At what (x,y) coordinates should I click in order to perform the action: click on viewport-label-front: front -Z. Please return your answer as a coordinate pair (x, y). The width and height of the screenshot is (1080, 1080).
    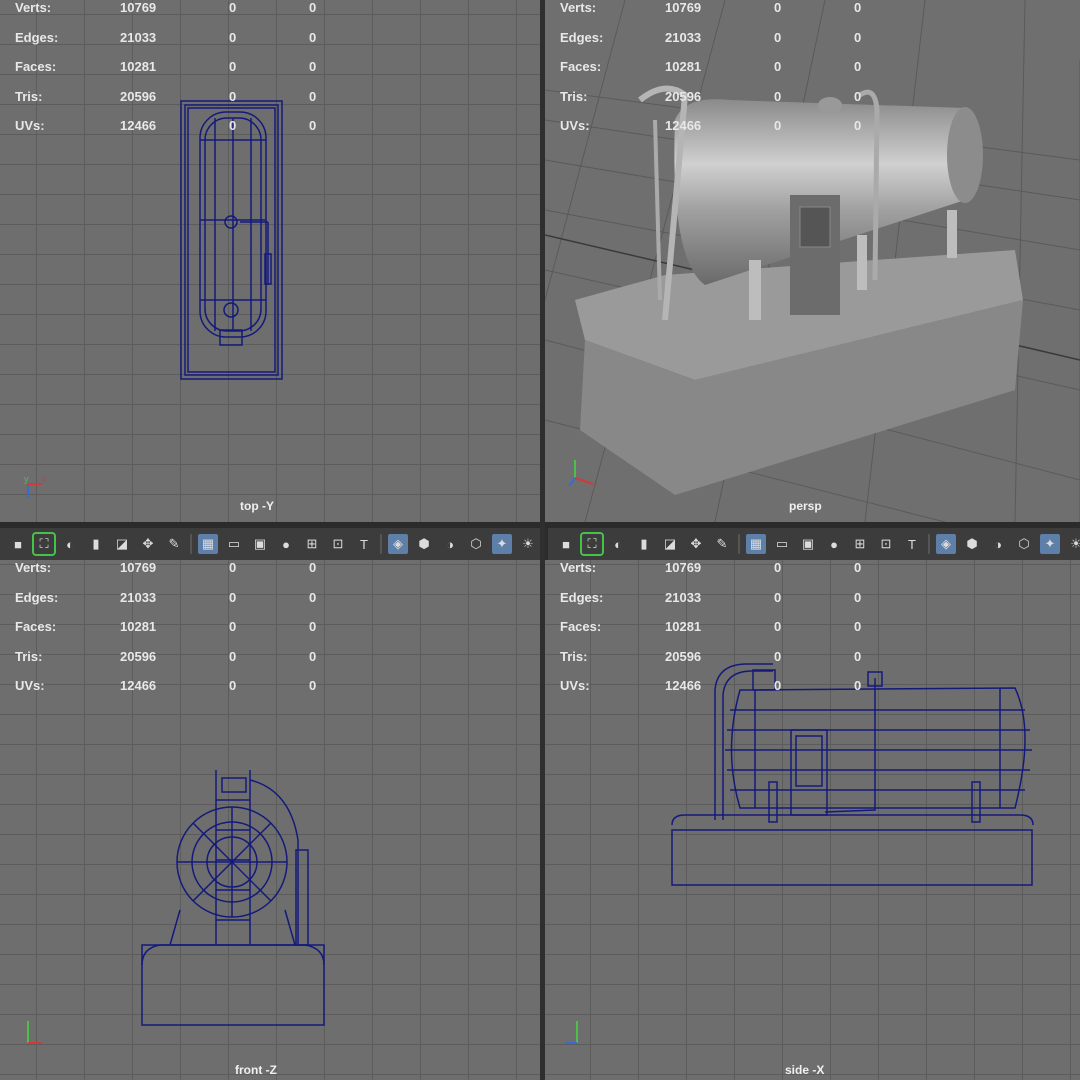
    Looking at the image, I should click on (256, 1070).